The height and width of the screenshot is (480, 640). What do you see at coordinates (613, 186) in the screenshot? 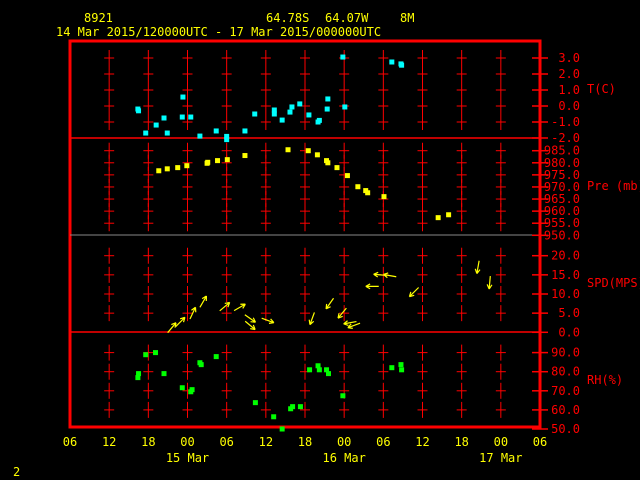
I see `panel-label-pressure: Pre (mb)` at bounding box center [613, 186].